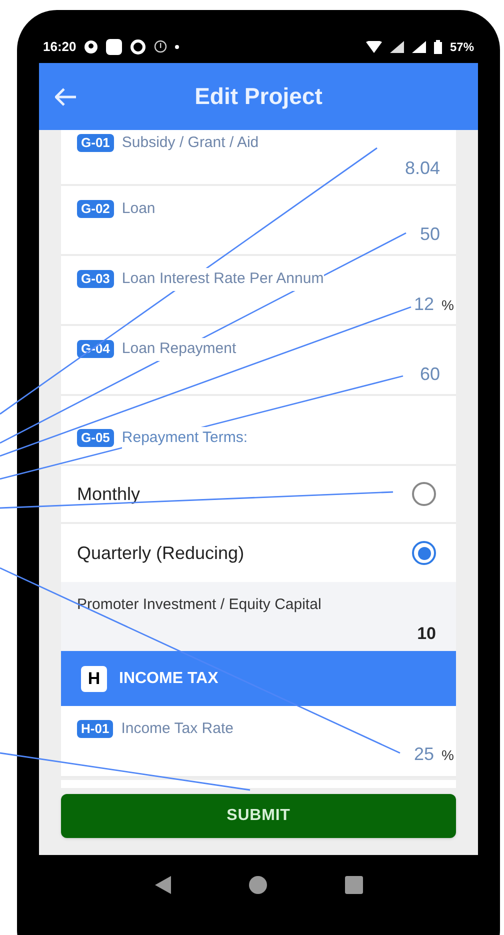  I want to click on field-label: Loan Repayment, so click(179, 349).